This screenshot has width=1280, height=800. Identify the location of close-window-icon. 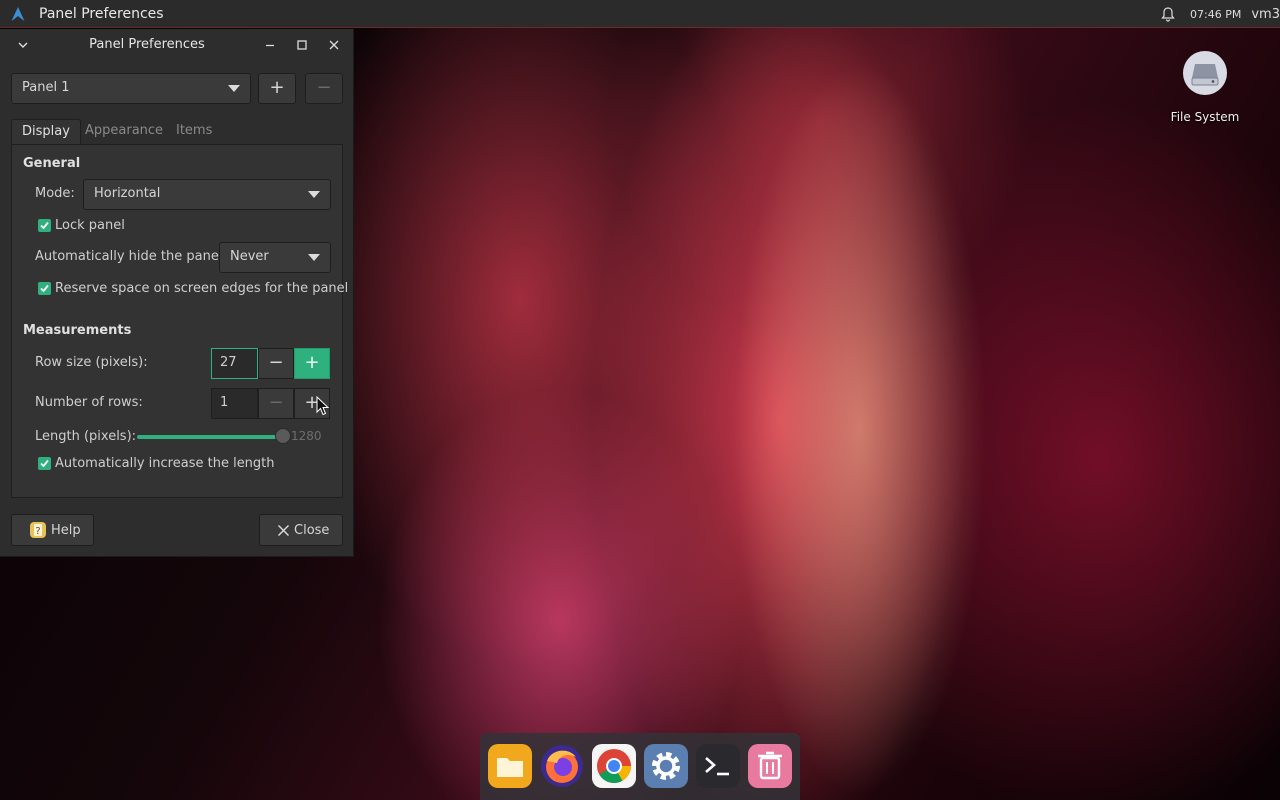
(334, 45).